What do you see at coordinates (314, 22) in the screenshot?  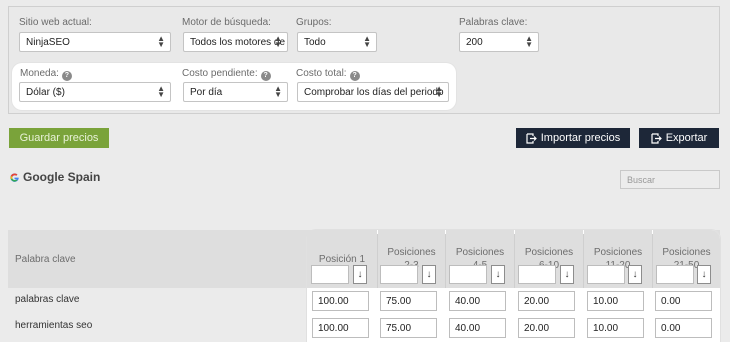 I see `groups-label: Grupos:` at bounding box center [314, 22].